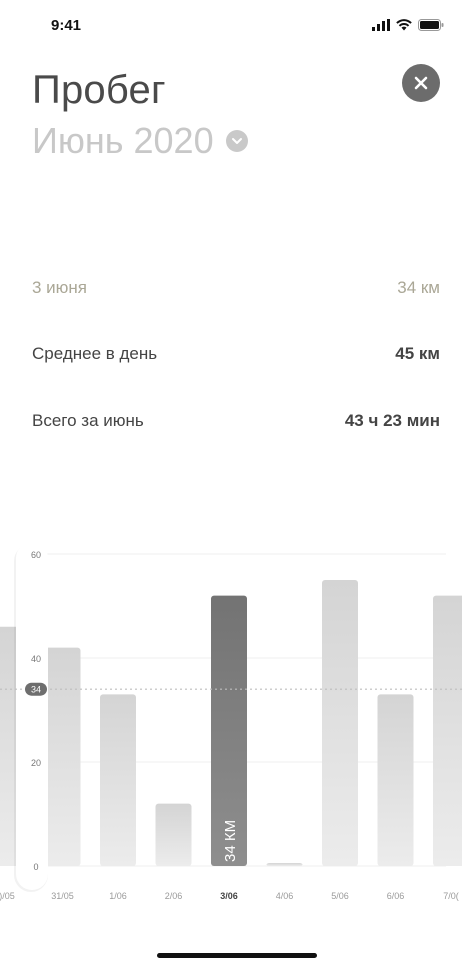 This screenshot has width=462, height=958. I want to click on status-icons, so click(408, 25).